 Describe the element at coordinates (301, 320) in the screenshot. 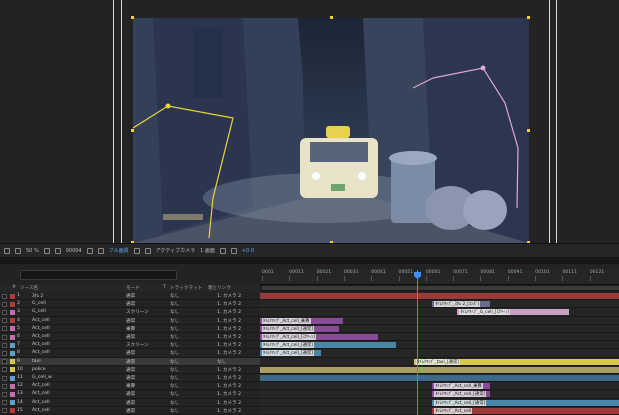

I see `layer-duration-bar: ﾀｲﾑﾘﾏｯﾌﾟ_Act_cell_乗算` at that location.